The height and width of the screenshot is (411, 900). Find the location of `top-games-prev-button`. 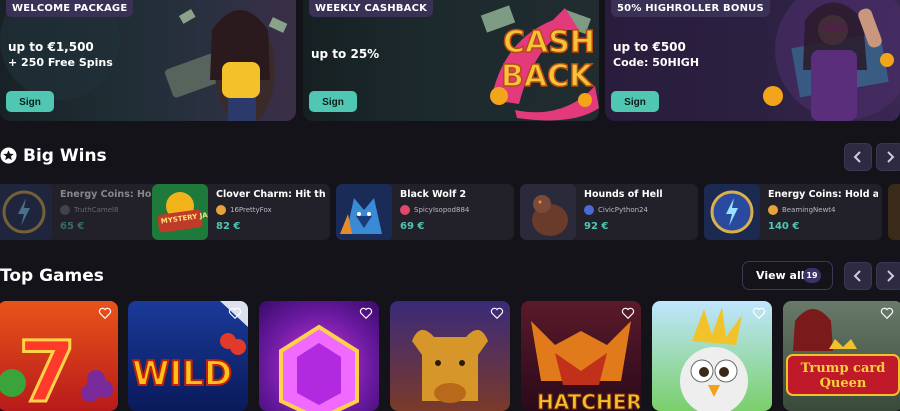

top-games-prev-button is located at coordinates (858, 276).